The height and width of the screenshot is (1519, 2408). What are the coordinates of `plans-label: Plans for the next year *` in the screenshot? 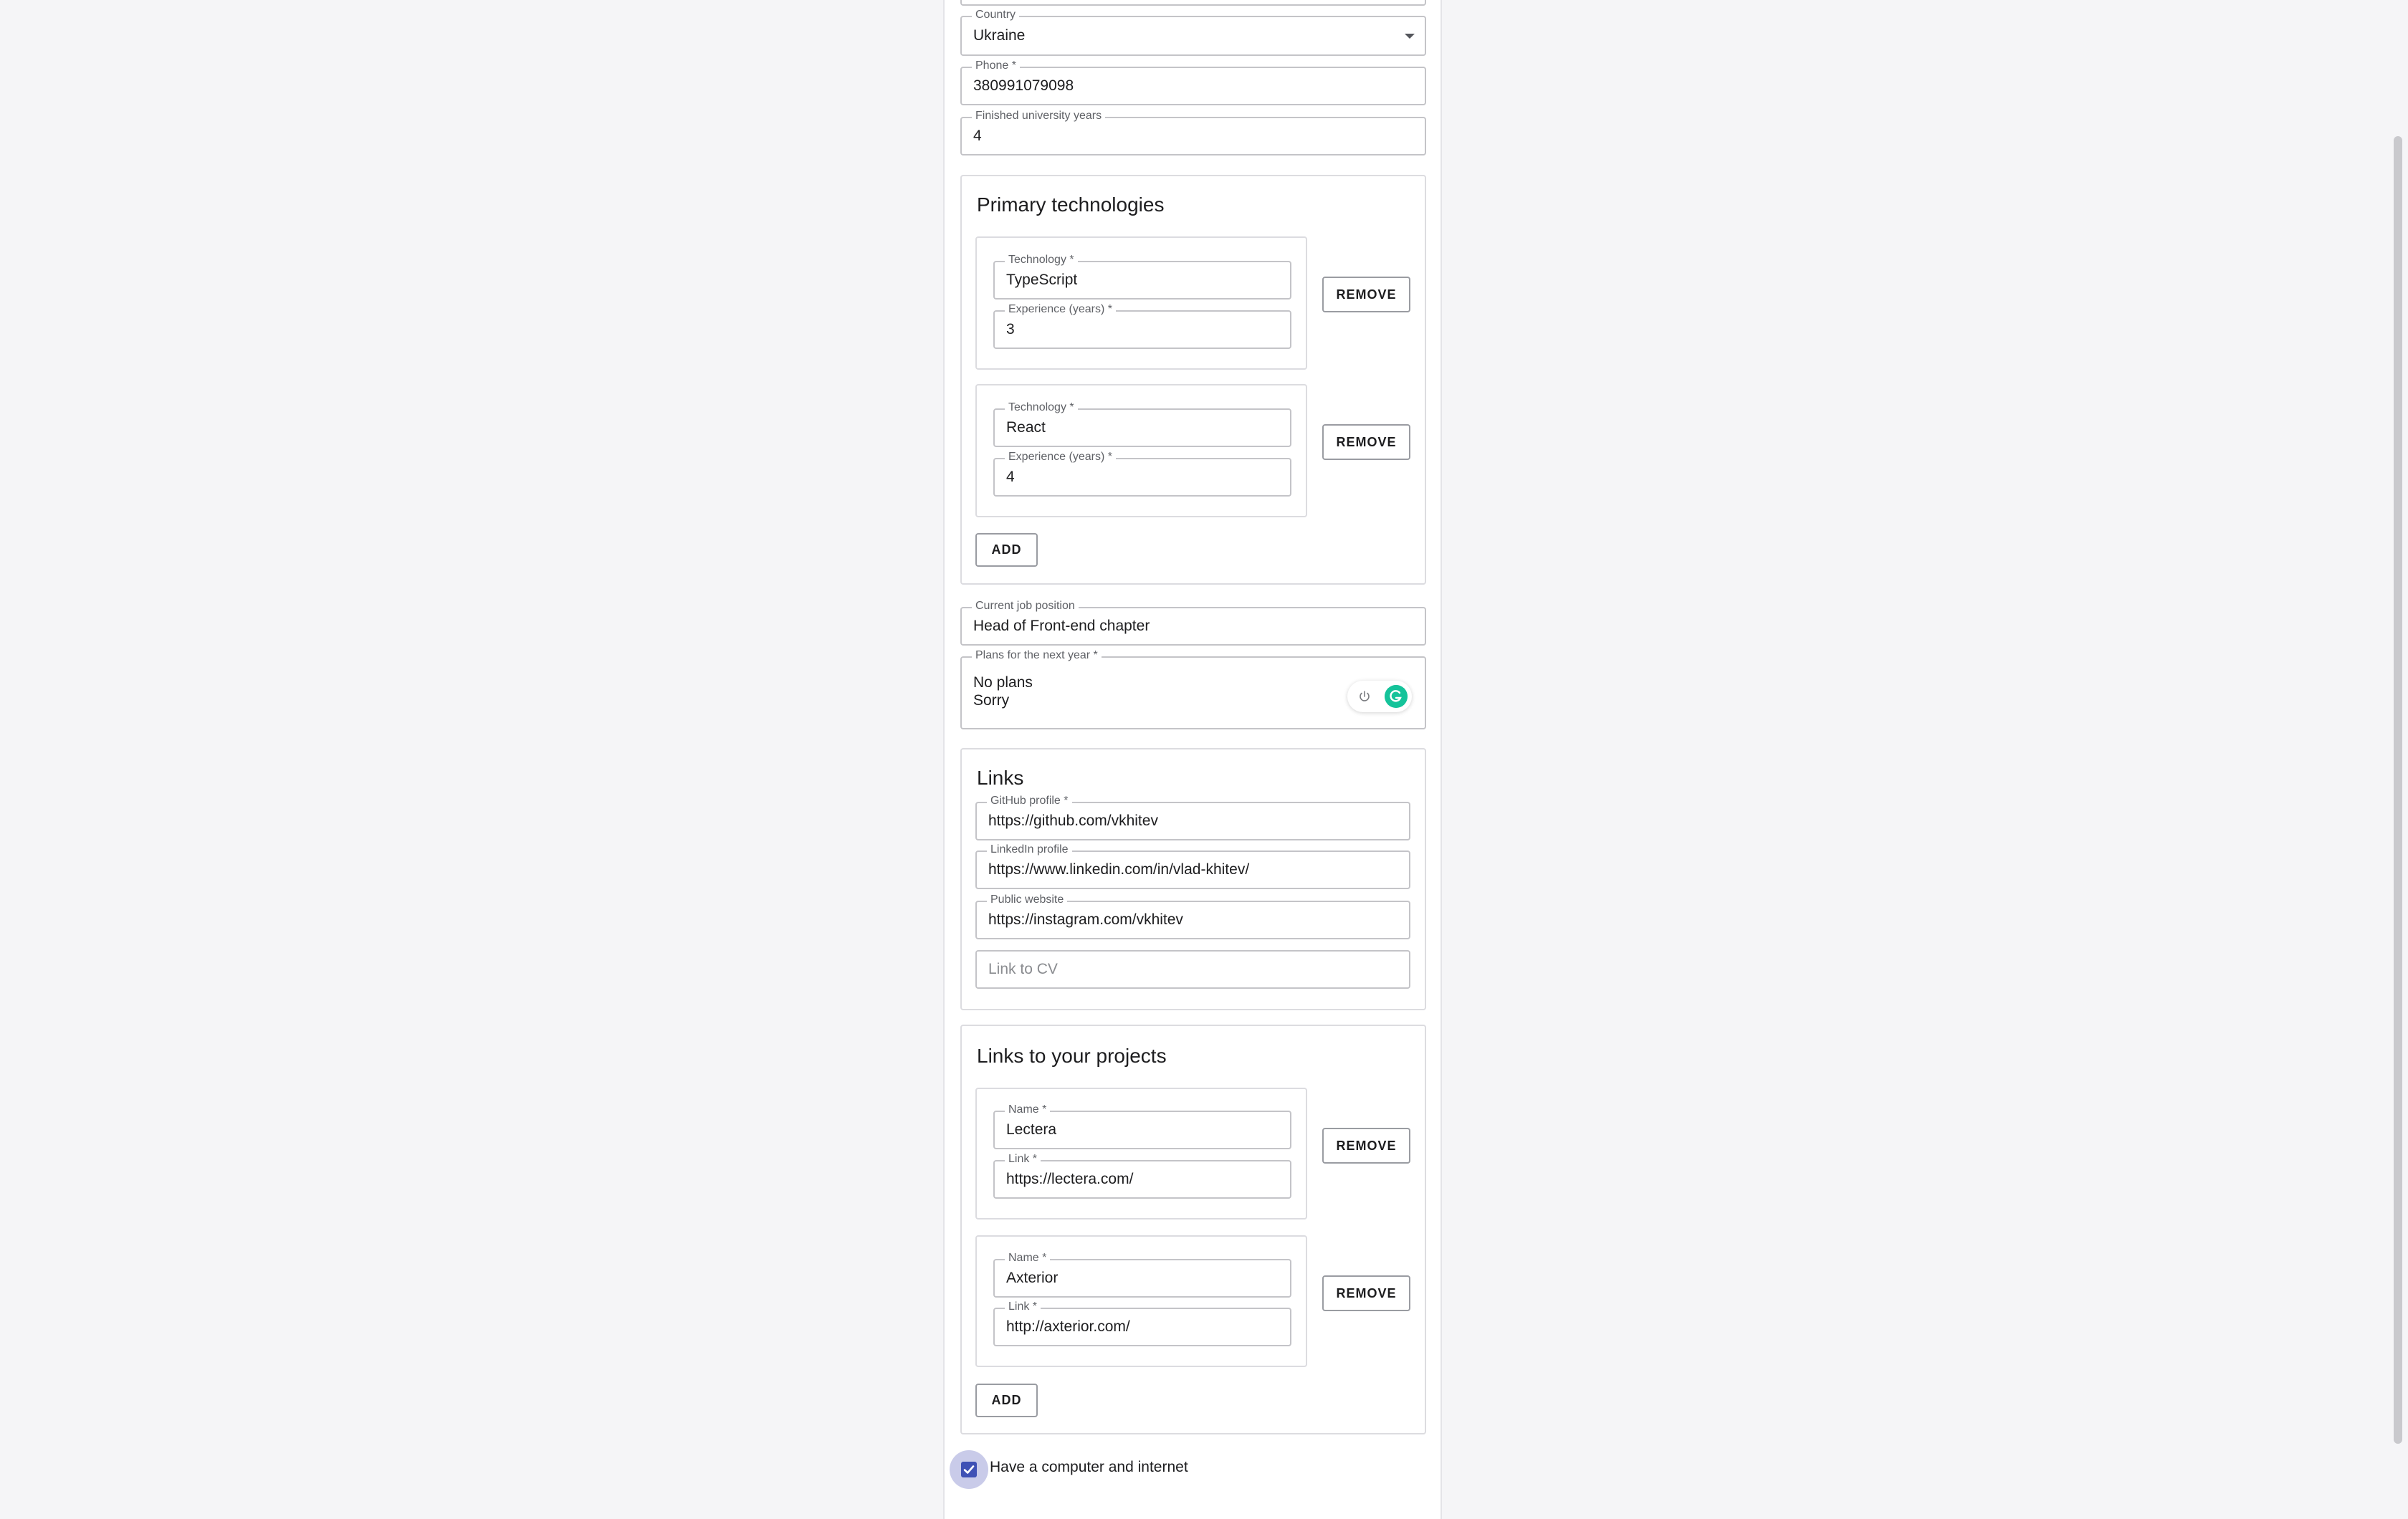 It's located at (1037, 655).